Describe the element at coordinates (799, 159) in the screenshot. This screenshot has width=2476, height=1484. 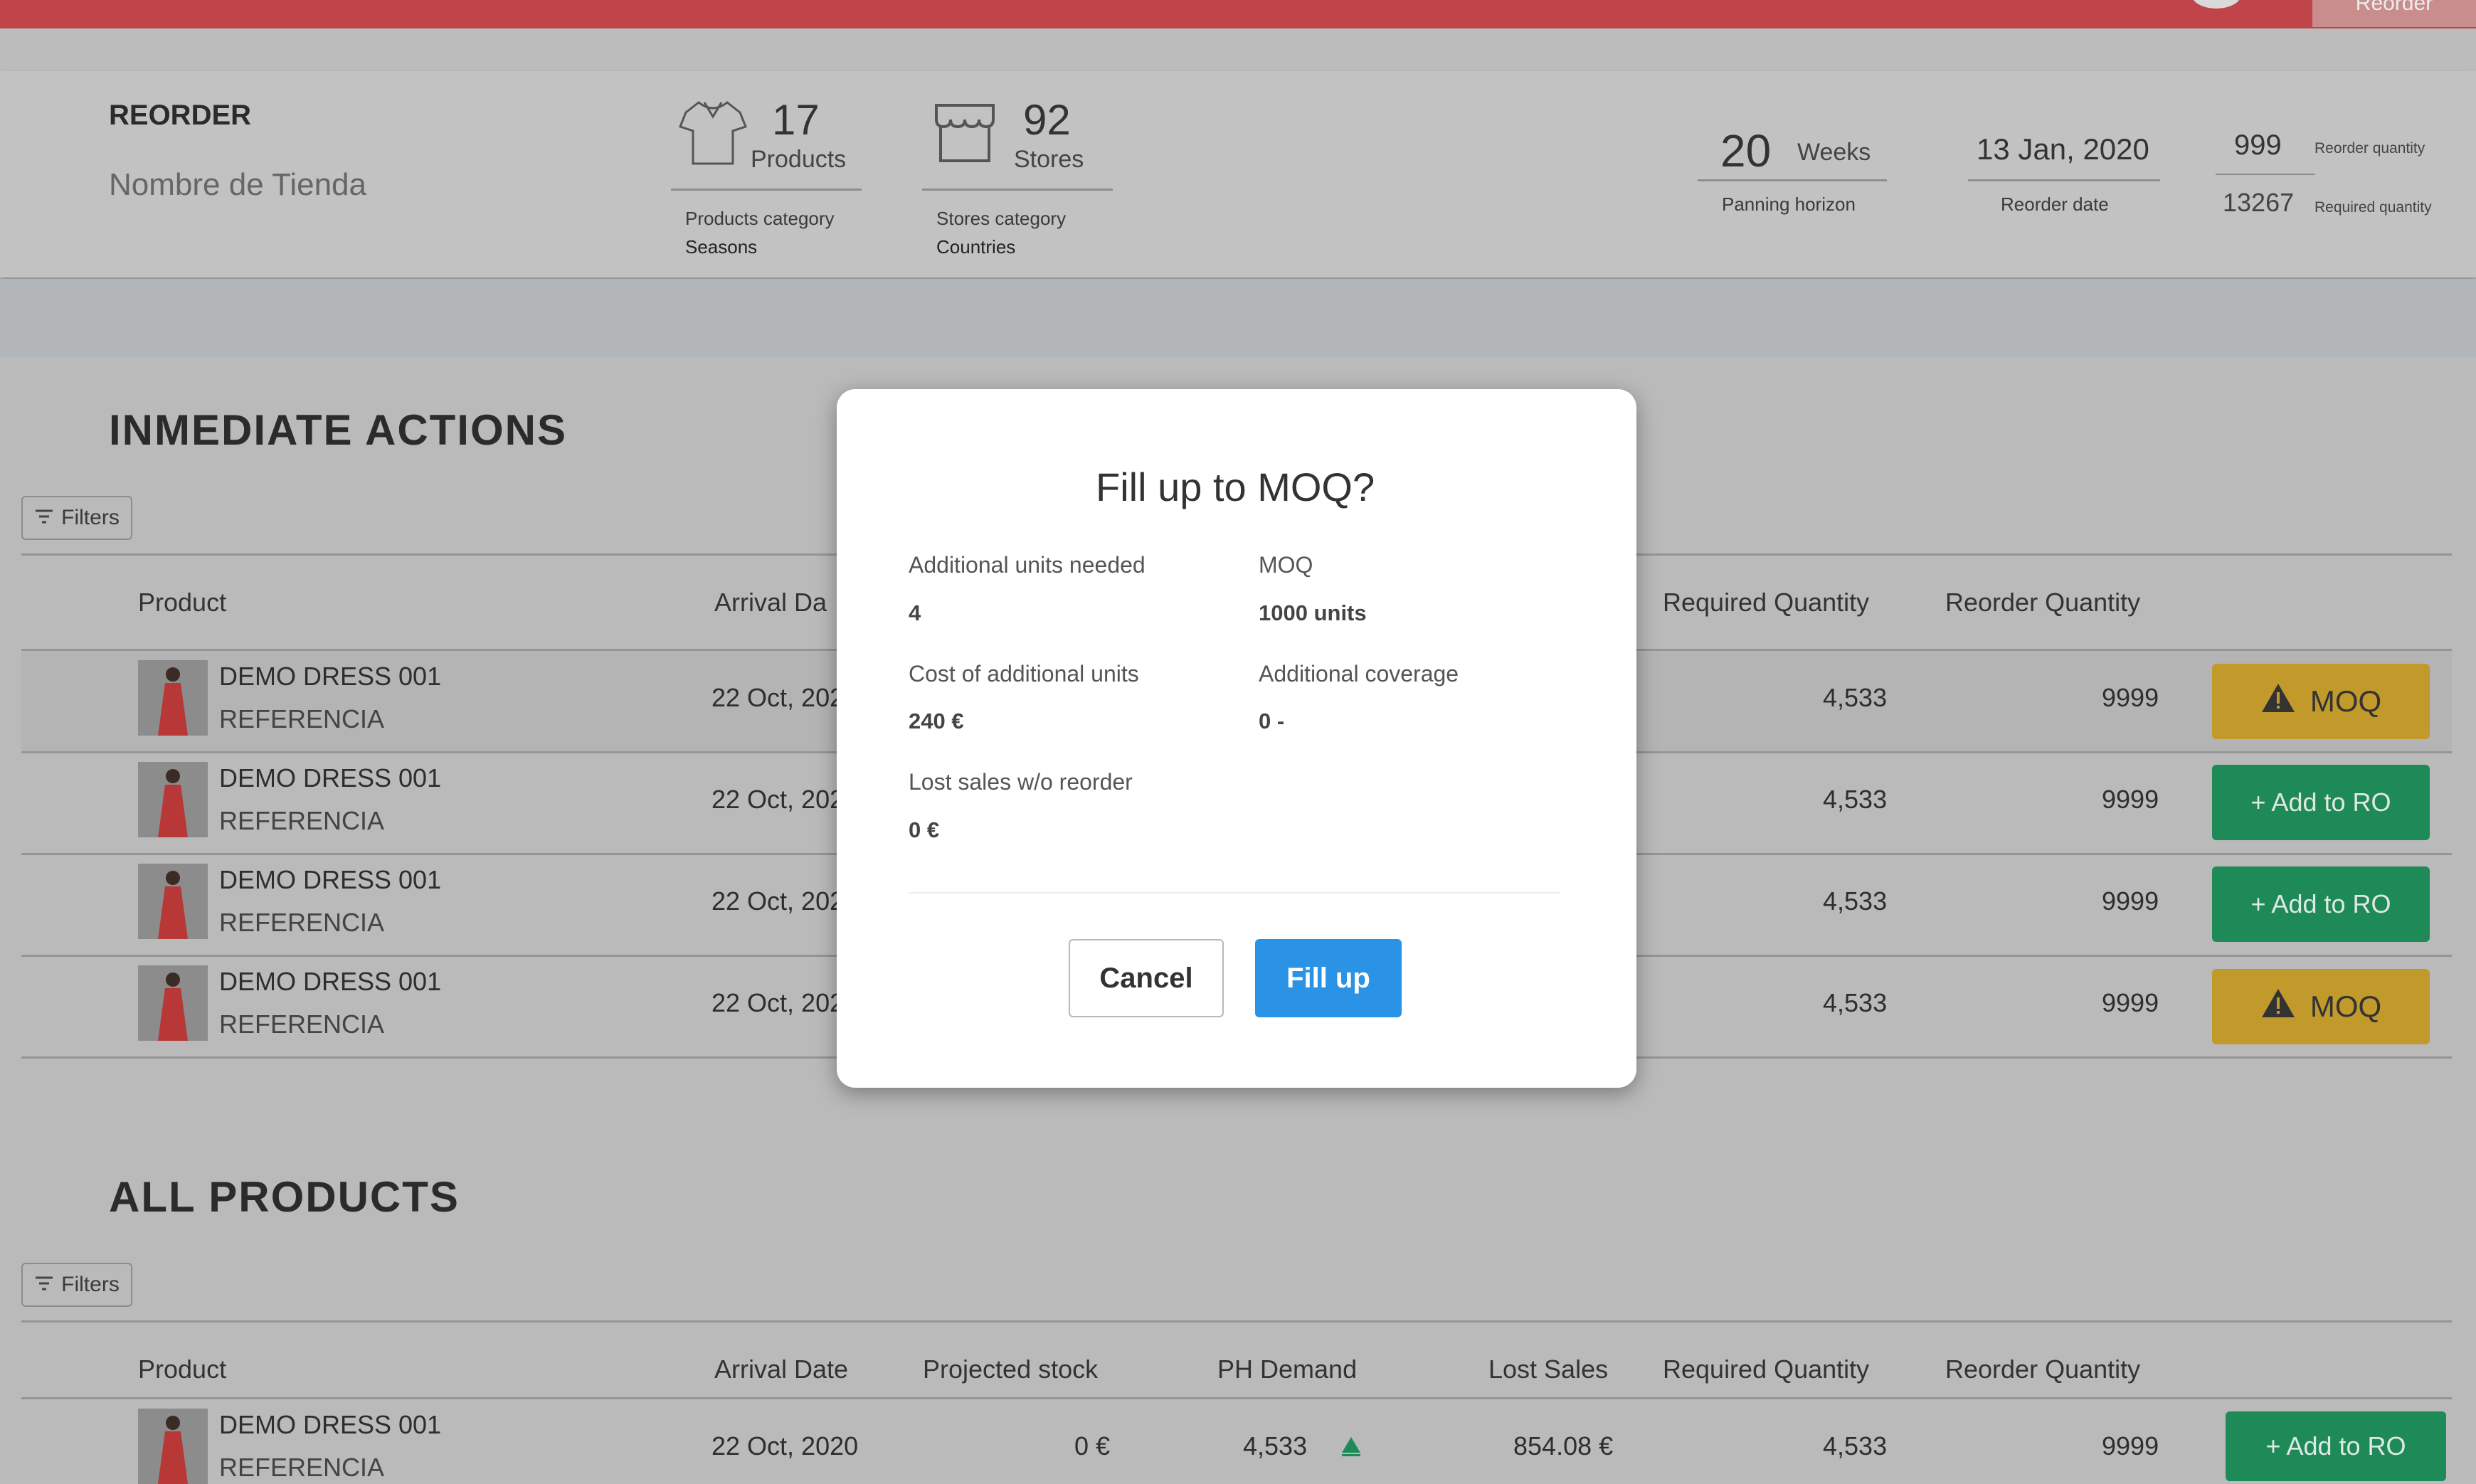
I see `products-unit: Products` at that location.